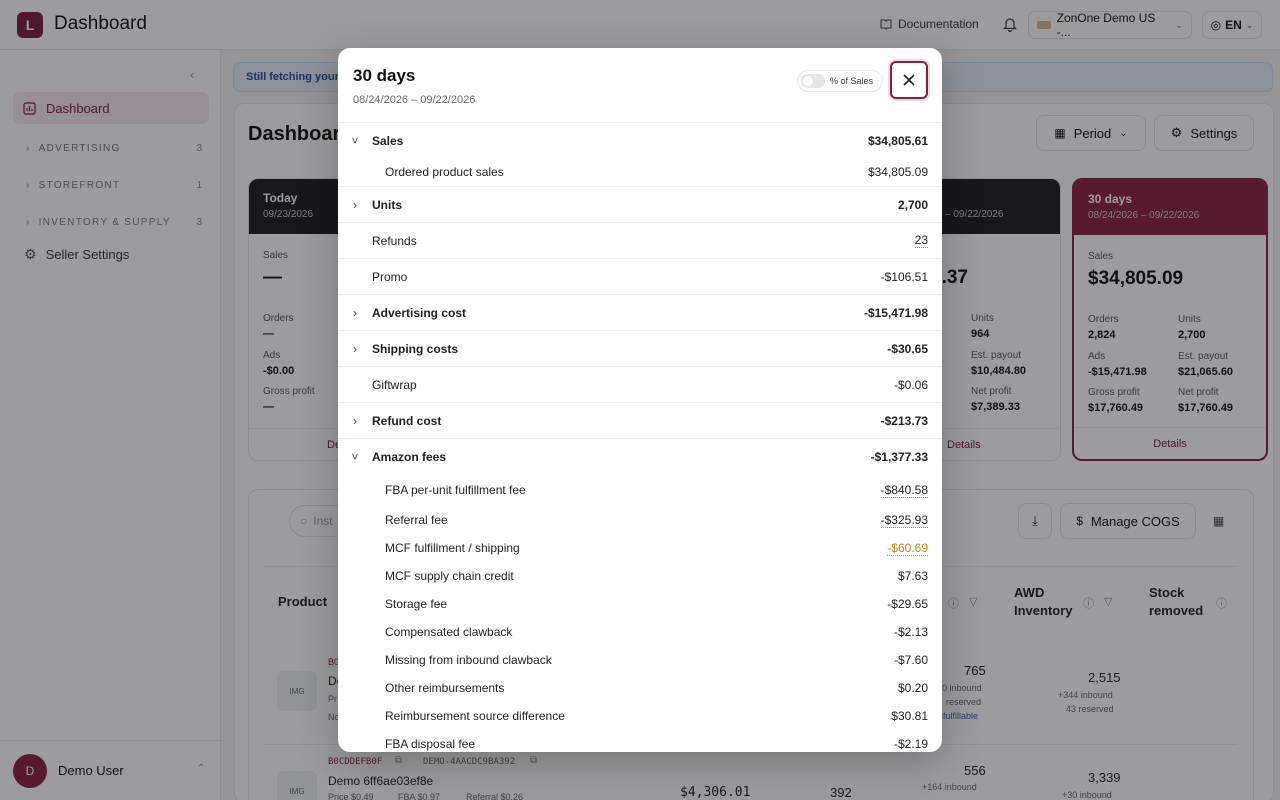  Describe the element at coordinates (445, 688) in the screenshot. I see `breakdown-row-label: Other reimbursements` at that location.